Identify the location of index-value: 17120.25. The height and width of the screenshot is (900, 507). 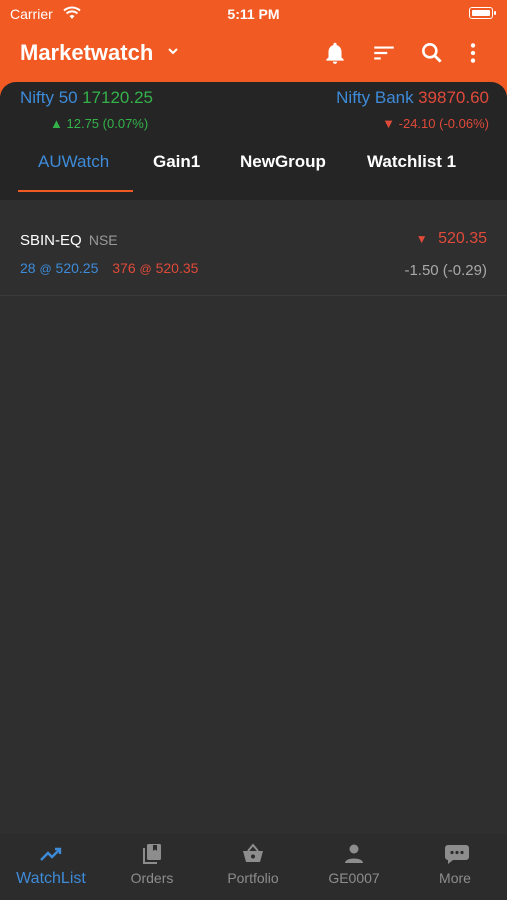
(117, 97).